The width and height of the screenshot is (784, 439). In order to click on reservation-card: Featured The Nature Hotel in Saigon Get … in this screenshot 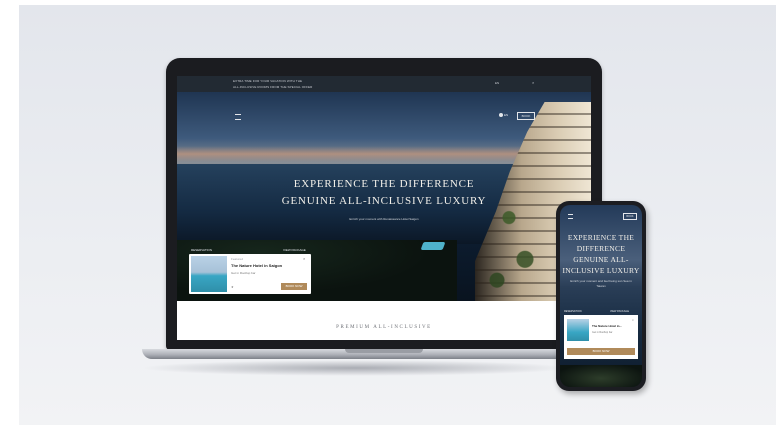, I will do `click(250, 274)`.